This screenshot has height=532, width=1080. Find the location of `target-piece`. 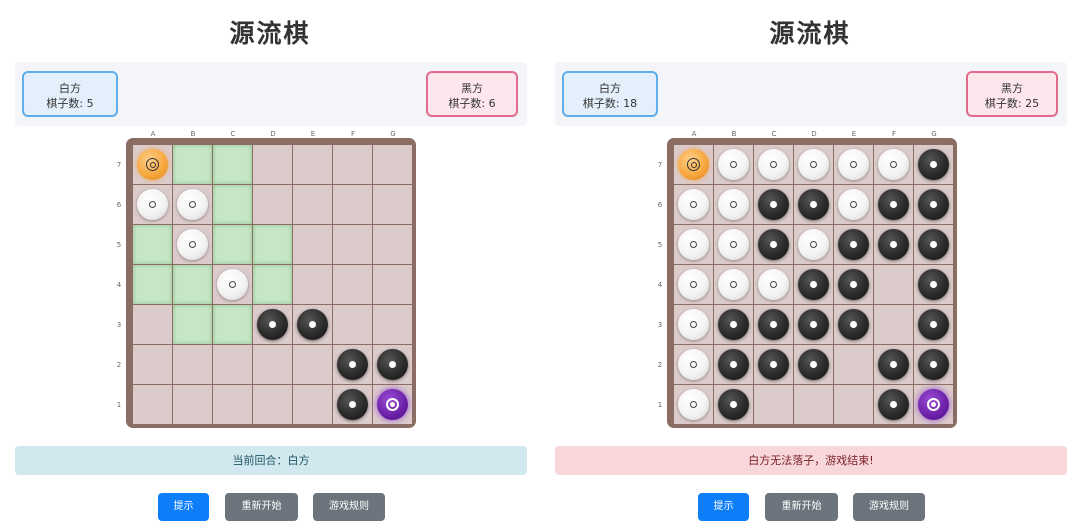

target-piece is located at coordinates (392, 404).